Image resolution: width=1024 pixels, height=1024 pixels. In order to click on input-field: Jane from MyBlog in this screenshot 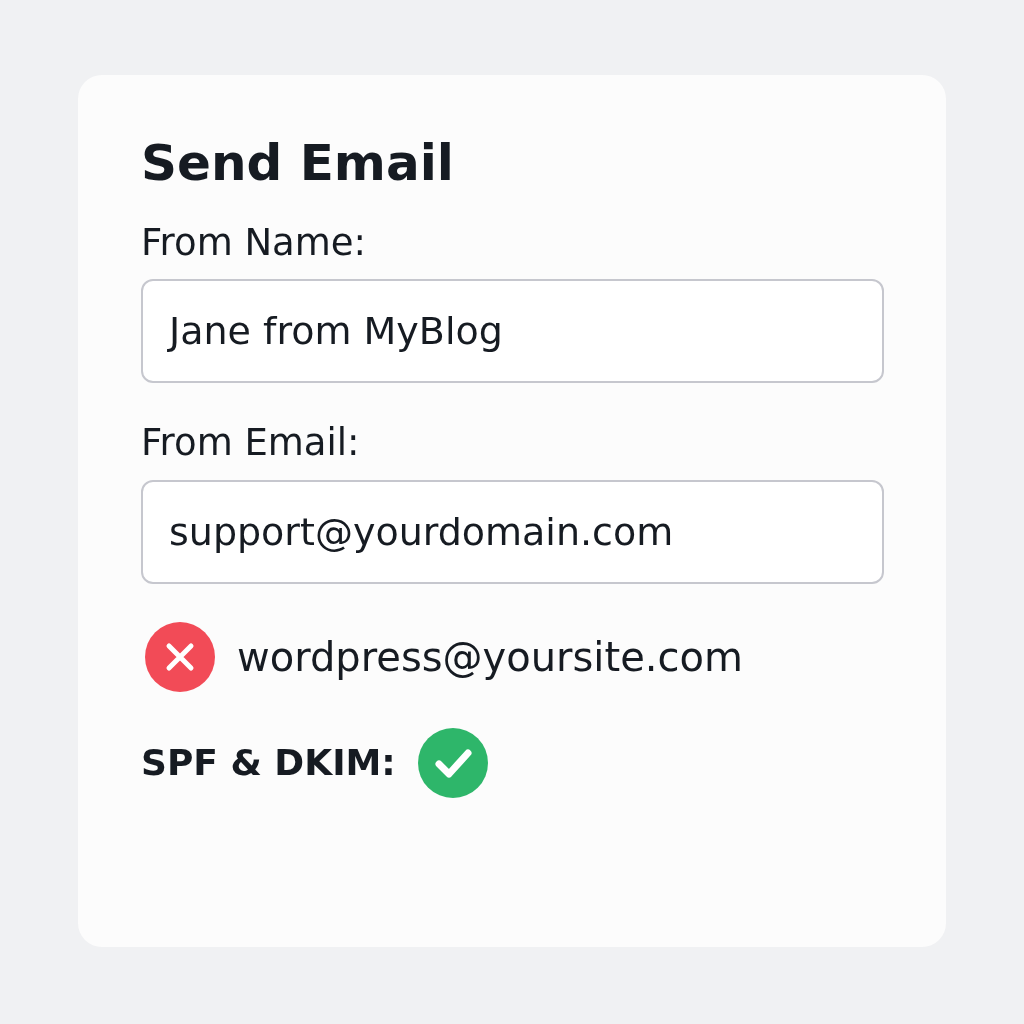, I will do `click(512, 331)`.